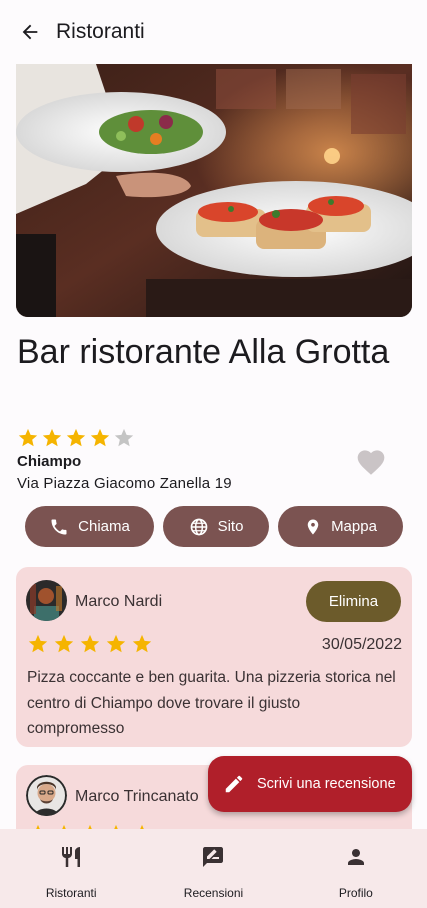 The height and width of the screenshot is (908, 427). I want to click on page-title: Ristoranti, so click(100, 31).